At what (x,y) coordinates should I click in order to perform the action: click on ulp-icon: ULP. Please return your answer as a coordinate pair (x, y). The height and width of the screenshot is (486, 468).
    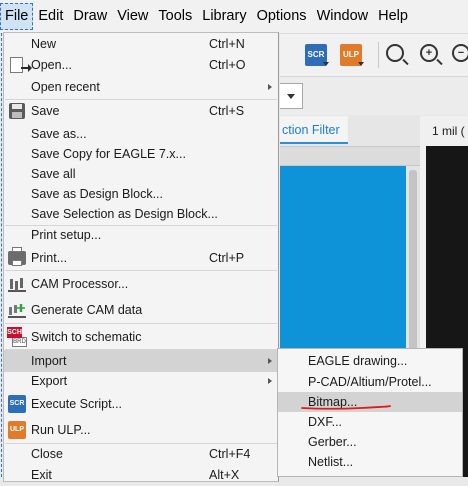
    Looking at the image, I should click on (17, 430).